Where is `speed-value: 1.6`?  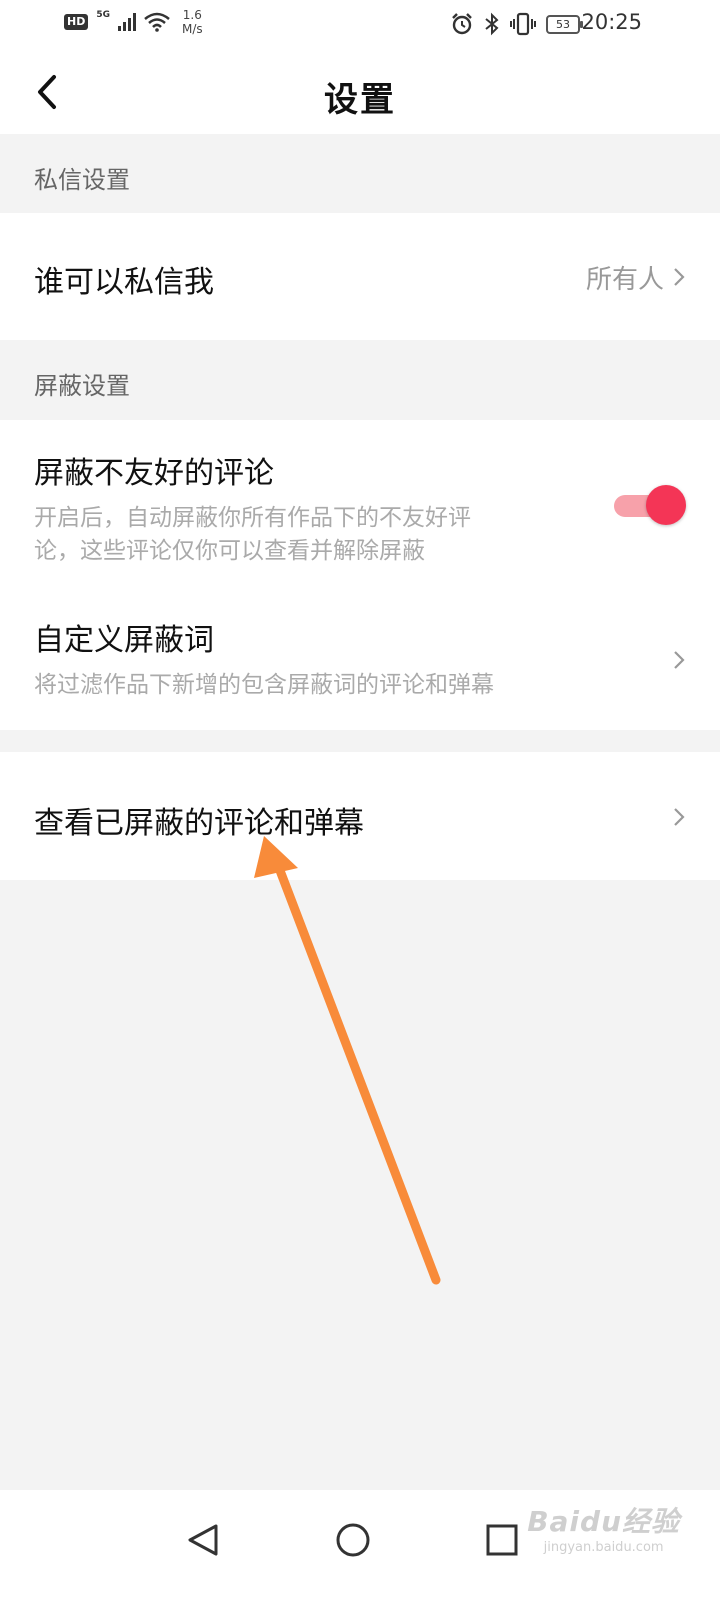 speed-value: 1.6 is located at coordinates (192, 15).